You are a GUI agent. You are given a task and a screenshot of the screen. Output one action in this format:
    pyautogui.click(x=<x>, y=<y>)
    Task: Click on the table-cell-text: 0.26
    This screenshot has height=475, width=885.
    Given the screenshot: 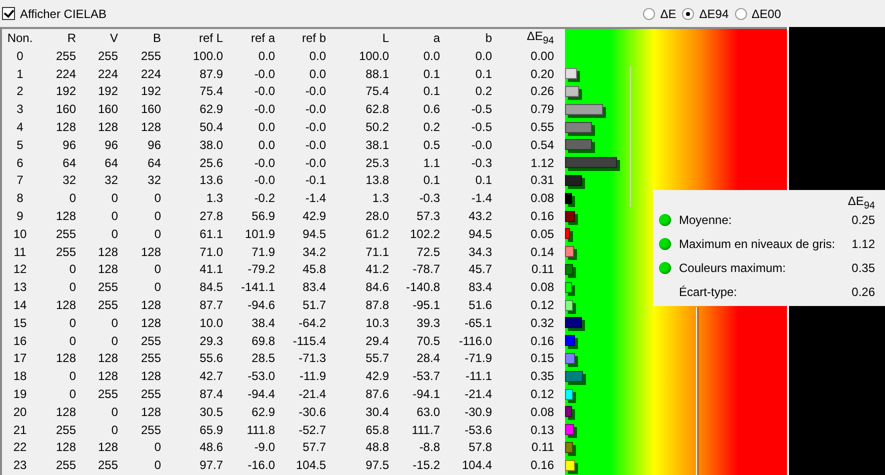 What is the action you would take?
    pyautogui.click(x=542, y=91)
    